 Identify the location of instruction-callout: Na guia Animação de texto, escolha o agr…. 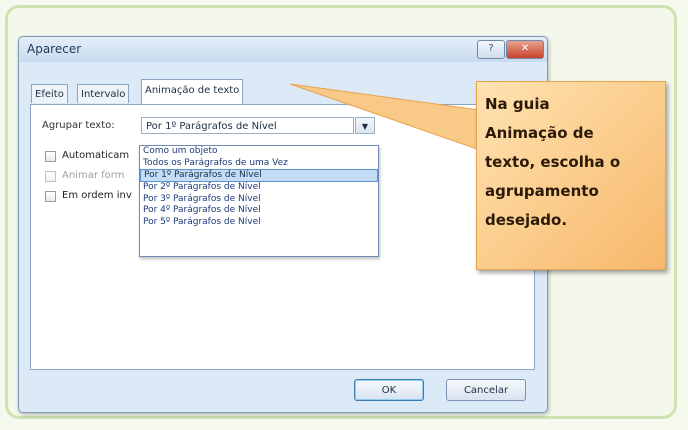
(571, 175).